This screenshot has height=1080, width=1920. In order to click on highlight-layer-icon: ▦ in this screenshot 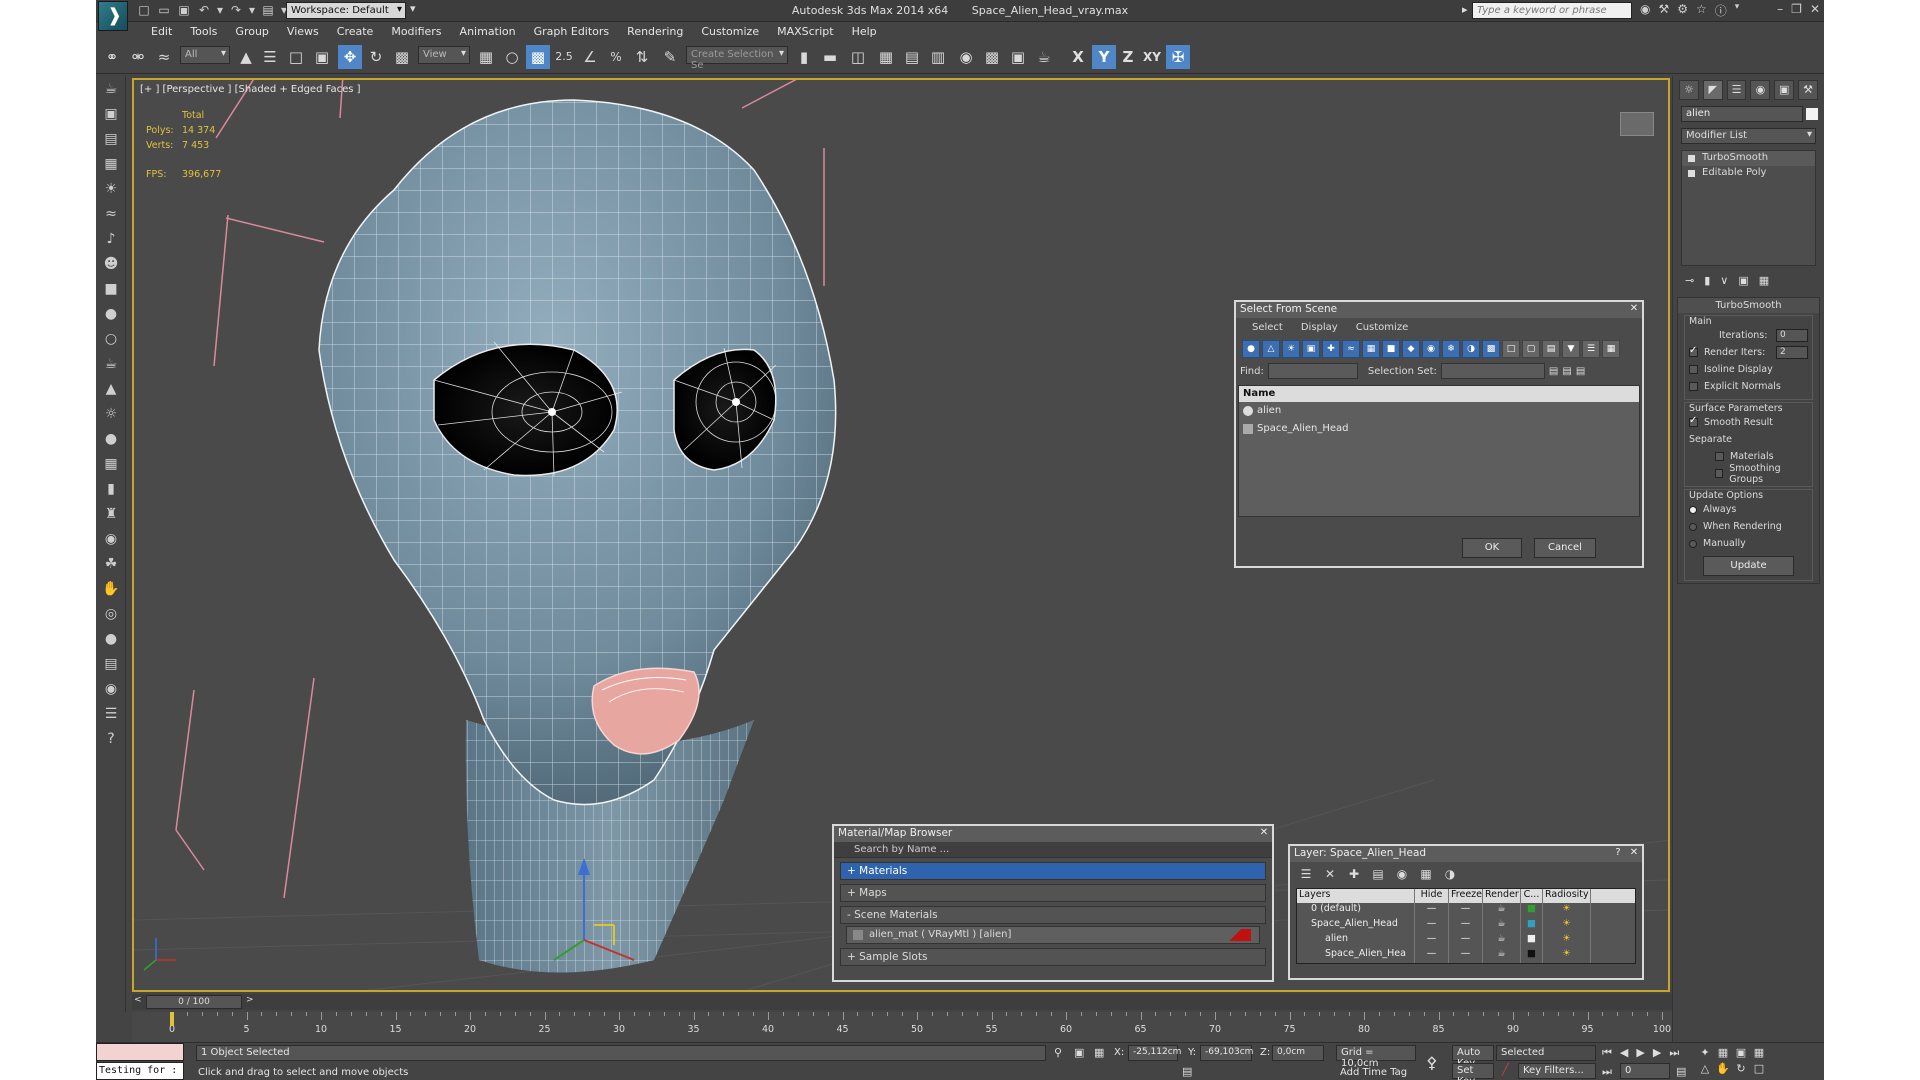, I will do `click(1426, 874)`.